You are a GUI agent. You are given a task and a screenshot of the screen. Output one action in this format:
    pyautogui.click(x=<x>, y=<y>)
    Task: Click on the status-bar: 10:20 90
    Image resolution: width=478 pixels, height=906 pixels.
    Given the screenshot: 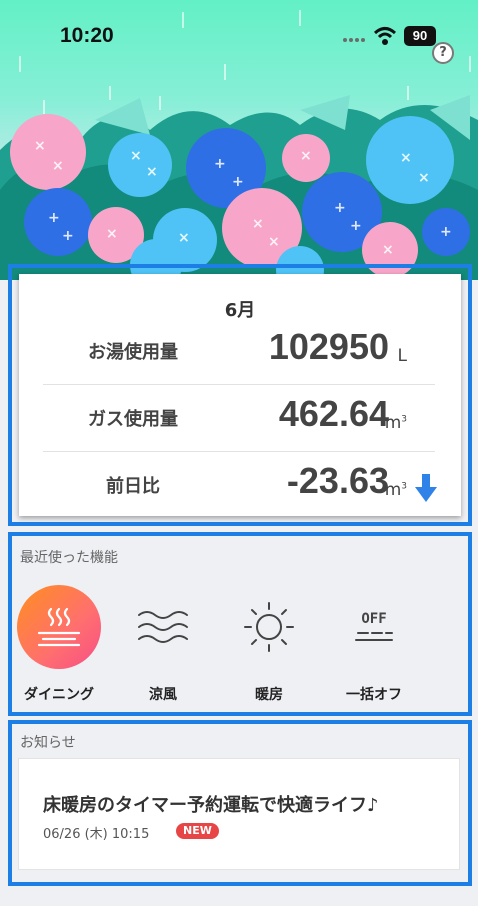 What is the action you would take?
    pyautogui.click(x=239, y=35)
    